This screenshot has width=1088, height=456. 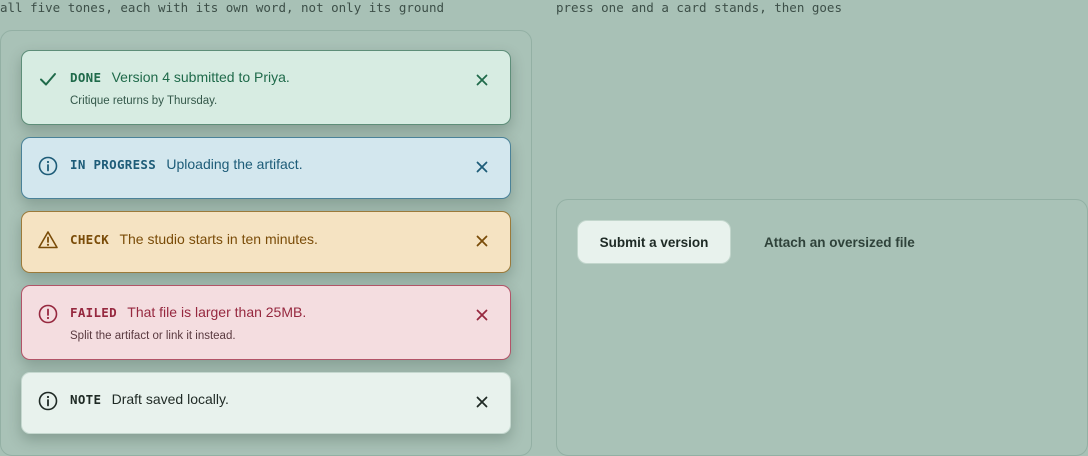 I want to click on toast-headline: DONE Version 4 submitted to Priya., so click(x=265, y=77).